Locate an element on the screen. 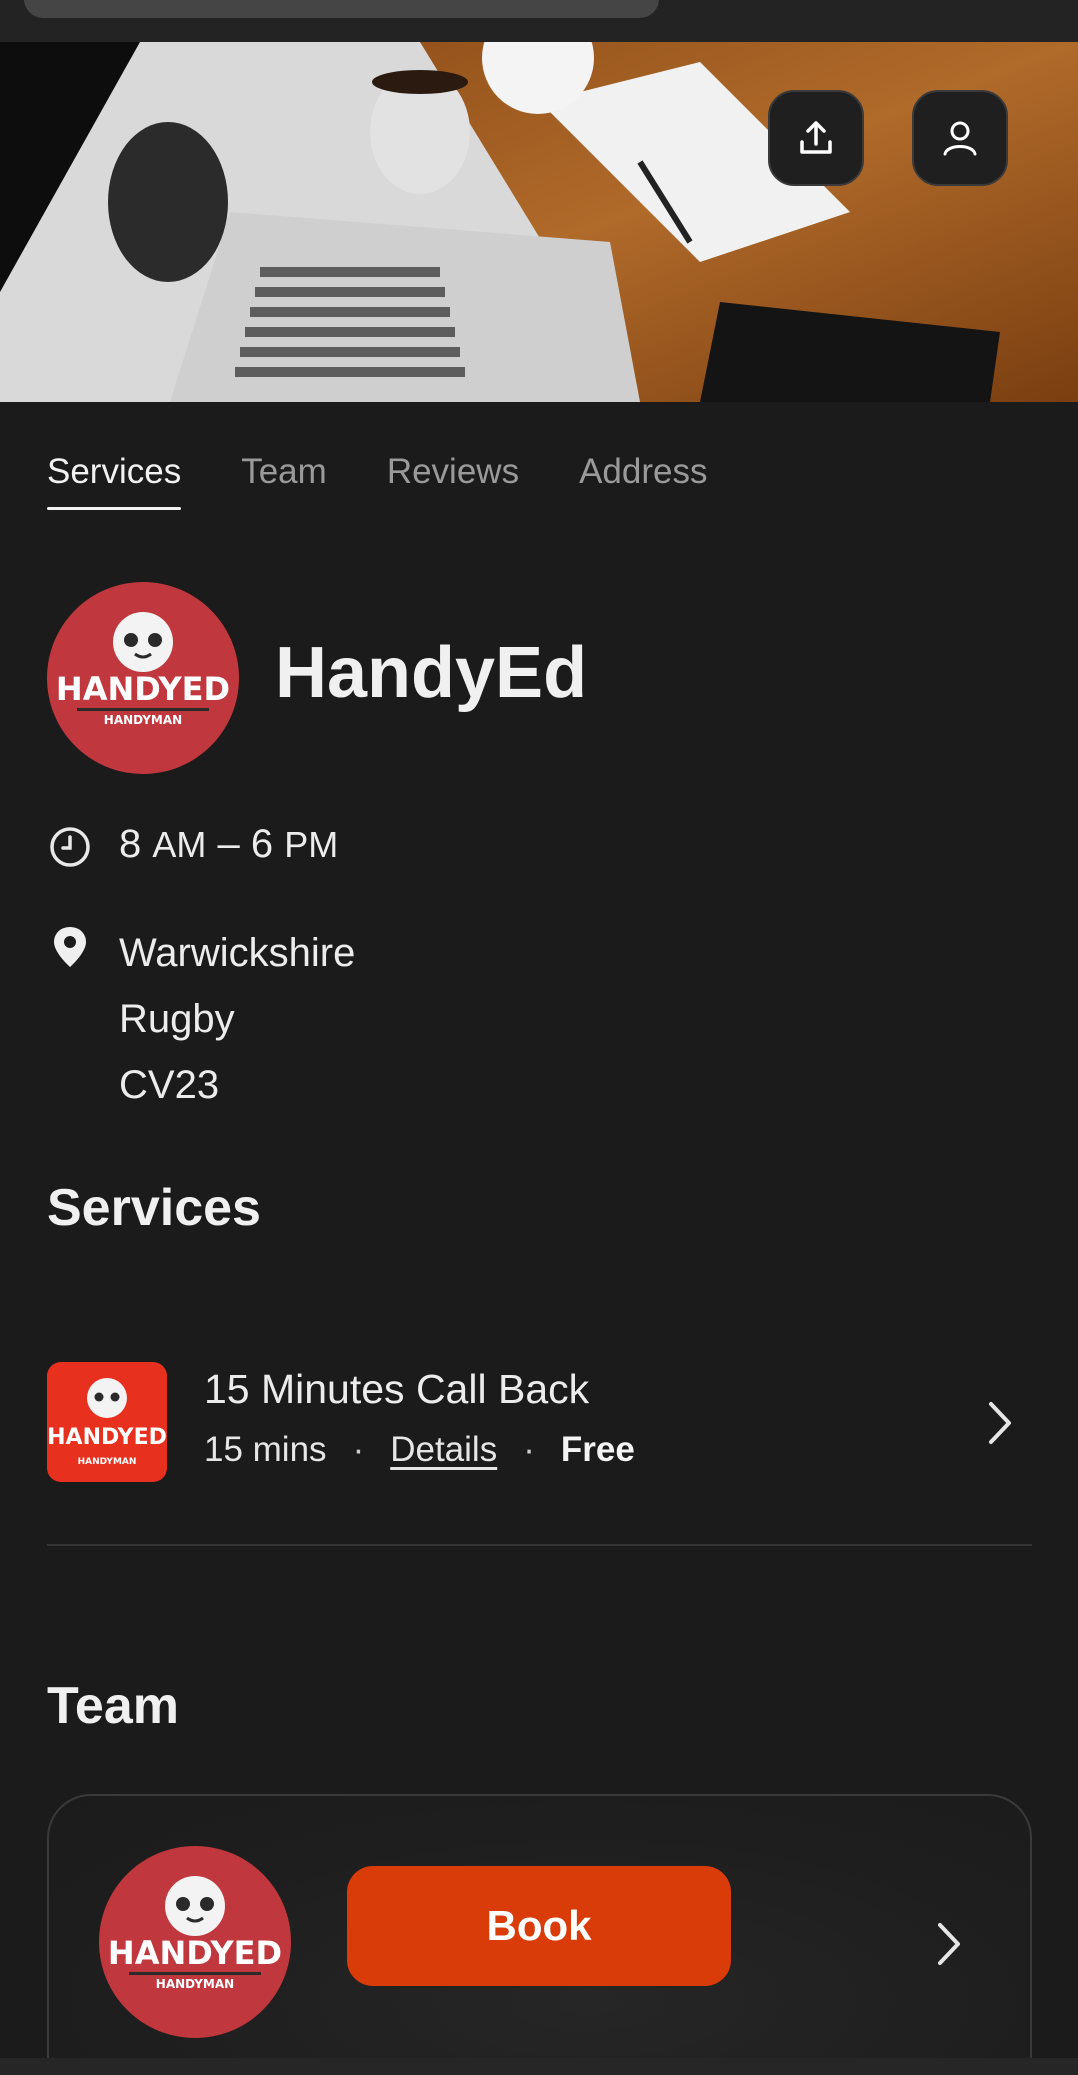 Image resolution: width=1078 pixels, height=2075 pixels. bottom-strip is located at coordinates (539, 2066).